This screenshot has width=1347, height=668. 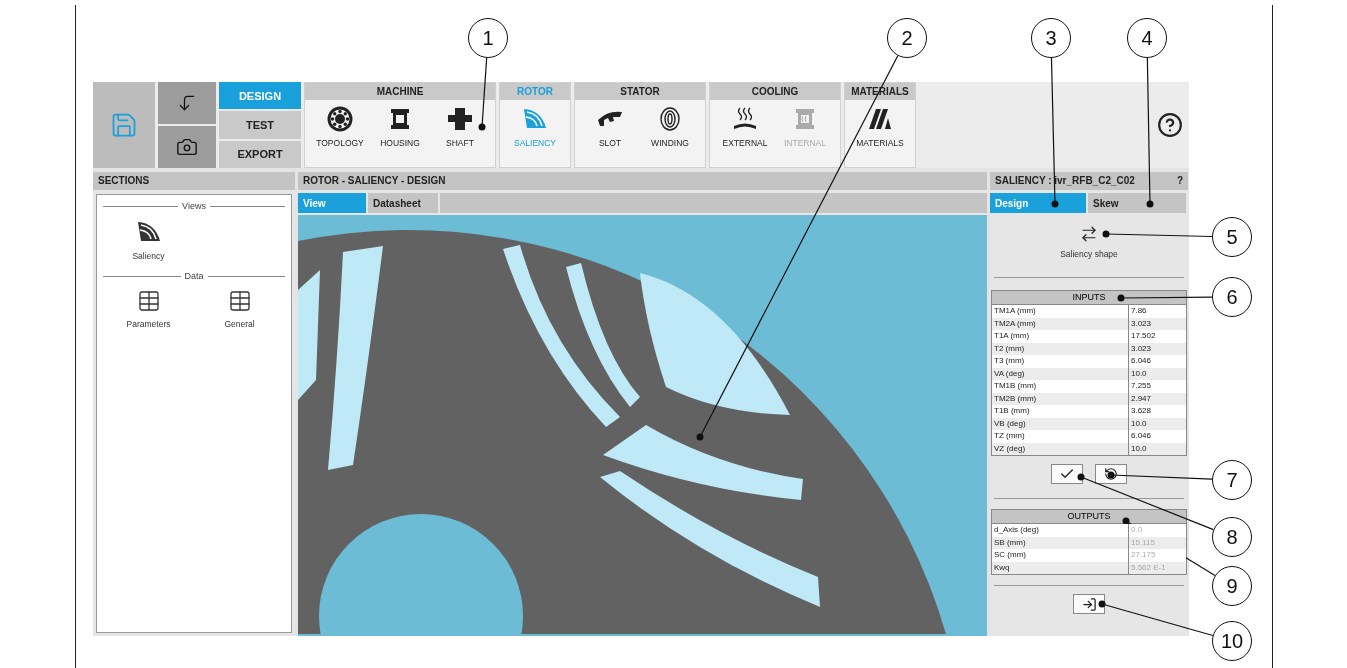 I want to click on ribbon-item: WINDING, so click(x=670, y=127).